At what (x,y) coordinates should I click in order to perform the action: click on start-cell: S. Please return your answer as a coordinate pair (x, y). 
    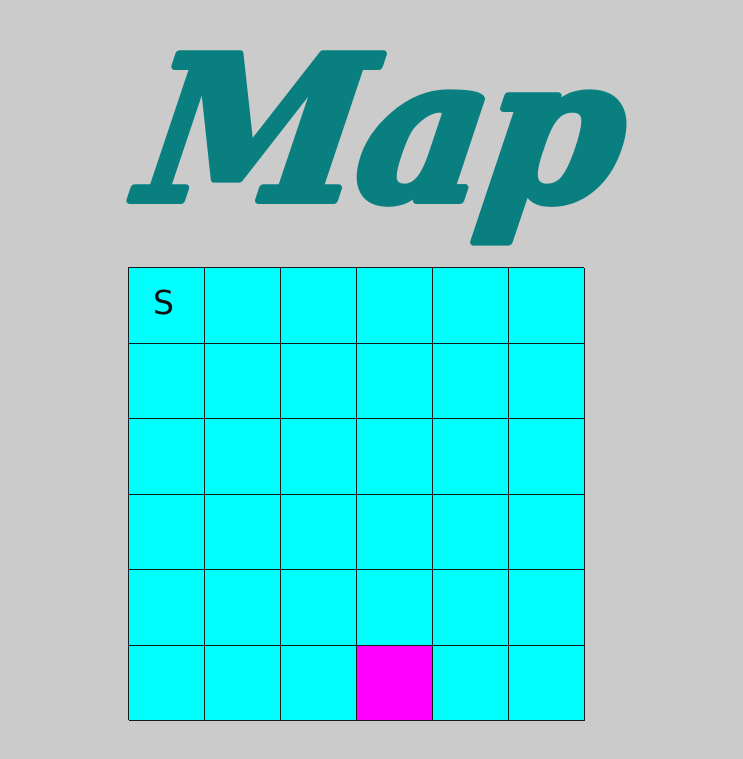
    Looking at the image, I should click on (167, 306).